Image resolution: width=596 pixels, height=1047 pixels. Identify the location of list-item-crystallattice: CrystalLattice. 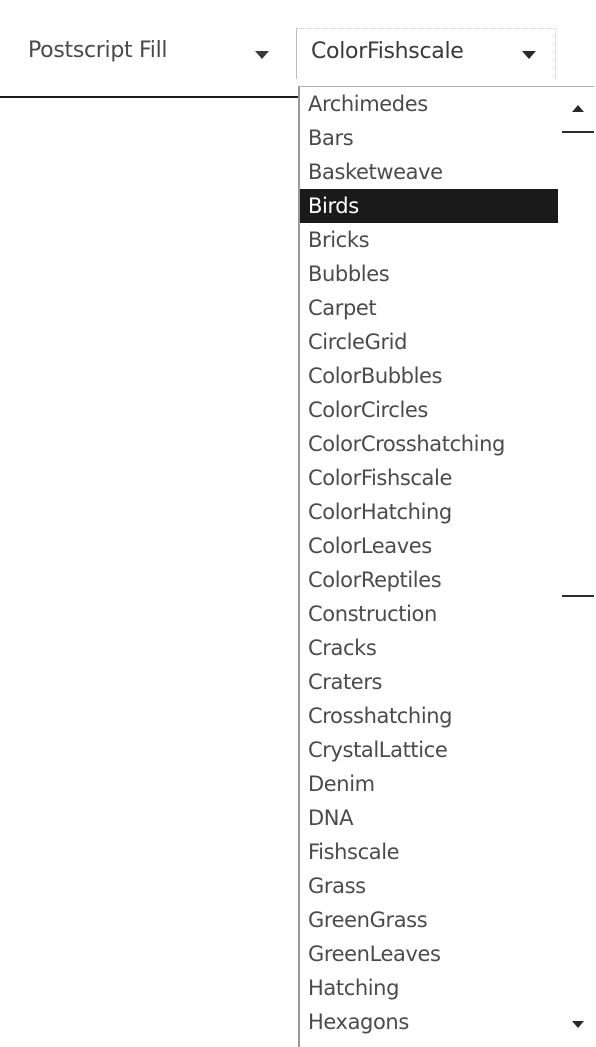
(431, 750).